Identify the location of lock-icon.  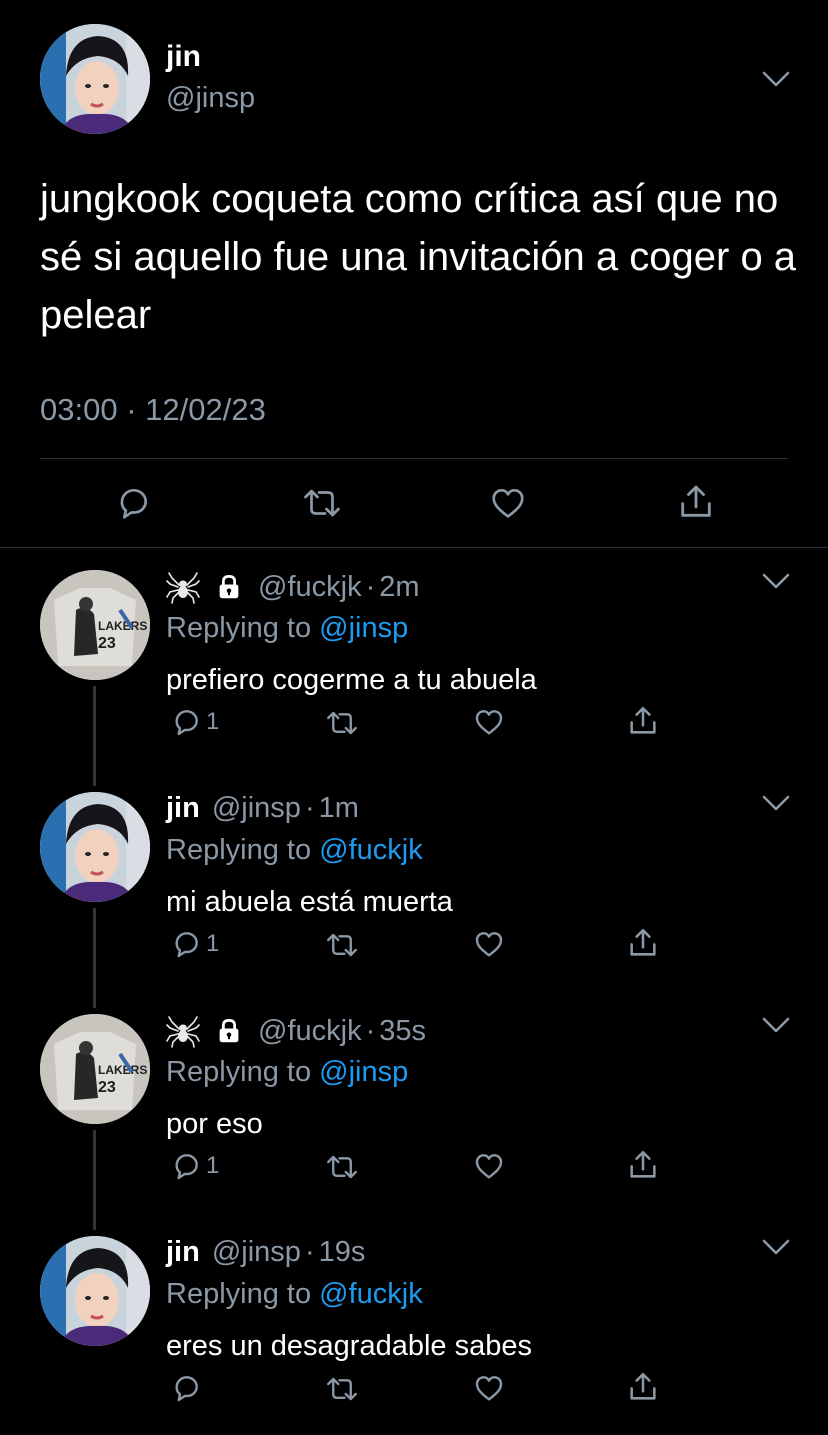
(229, 587).